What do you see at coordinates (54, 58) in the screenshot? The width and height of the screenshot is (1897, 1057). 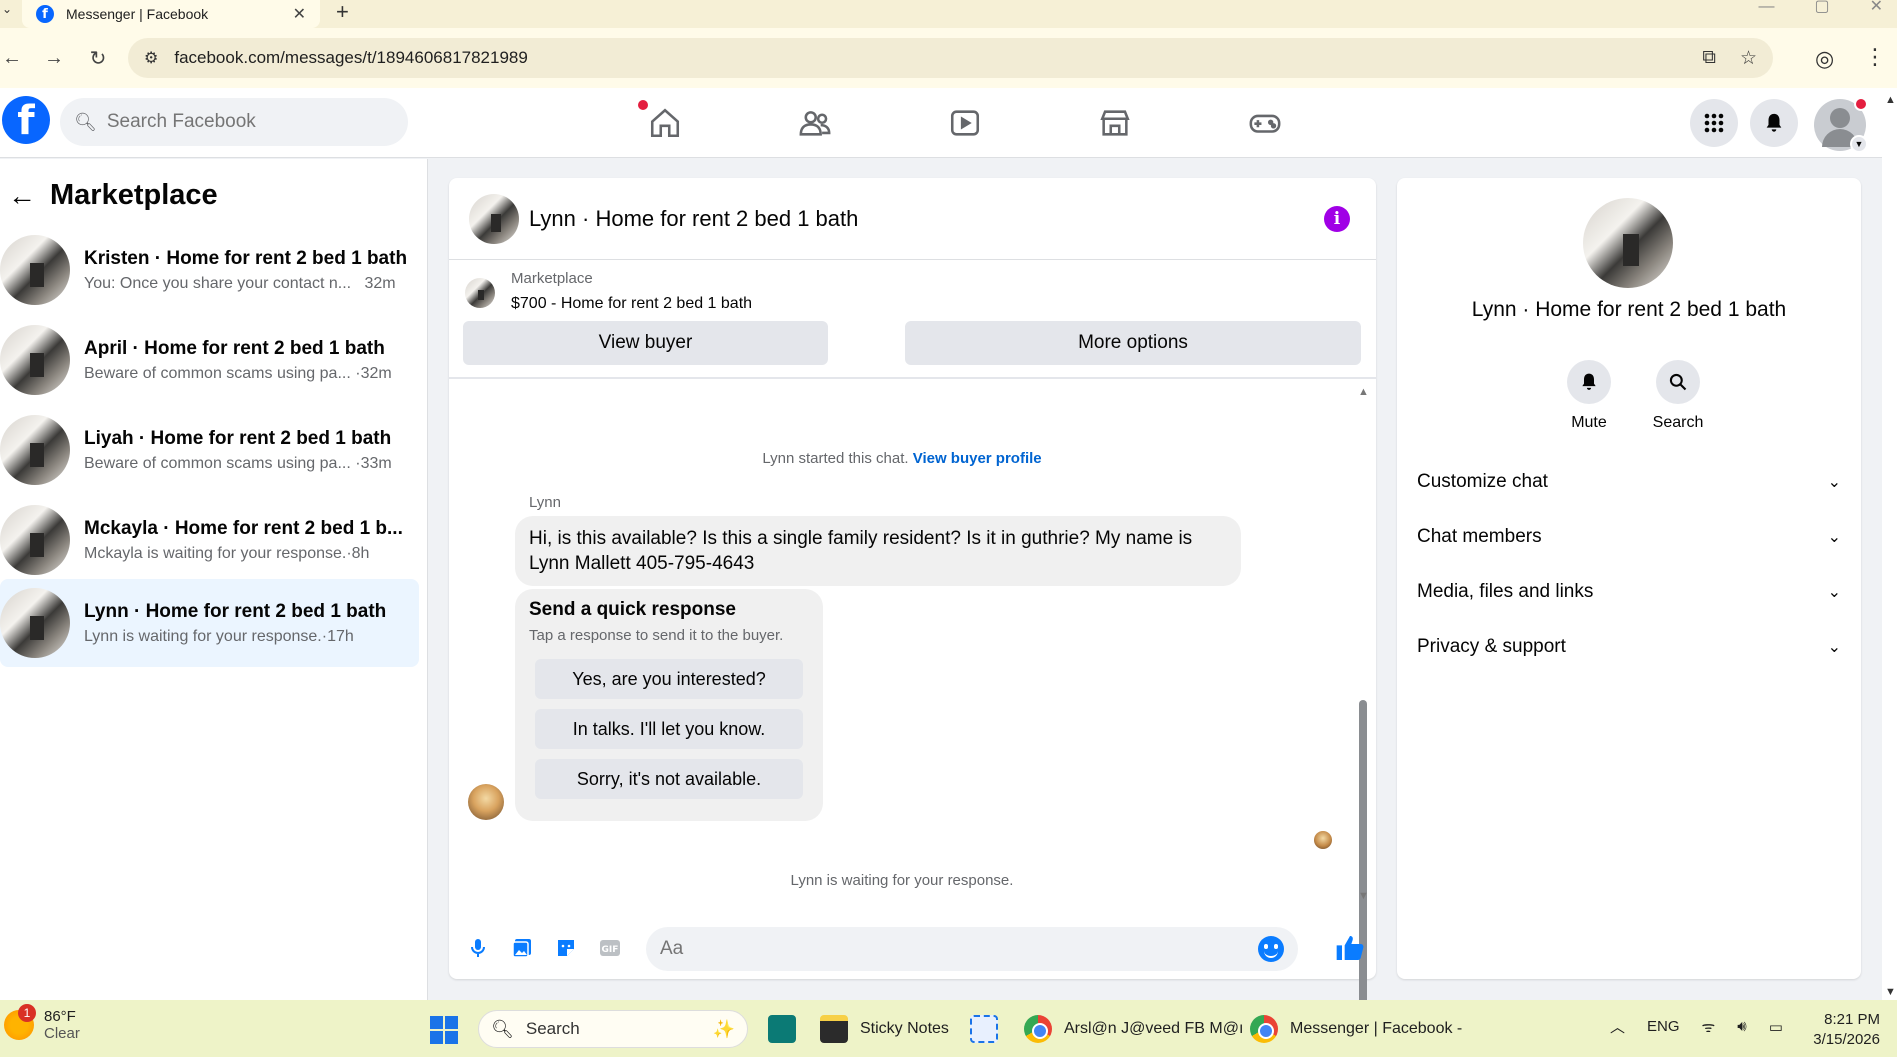 I see `forward-arrow-icon: →` at bounding box center [54, 58].